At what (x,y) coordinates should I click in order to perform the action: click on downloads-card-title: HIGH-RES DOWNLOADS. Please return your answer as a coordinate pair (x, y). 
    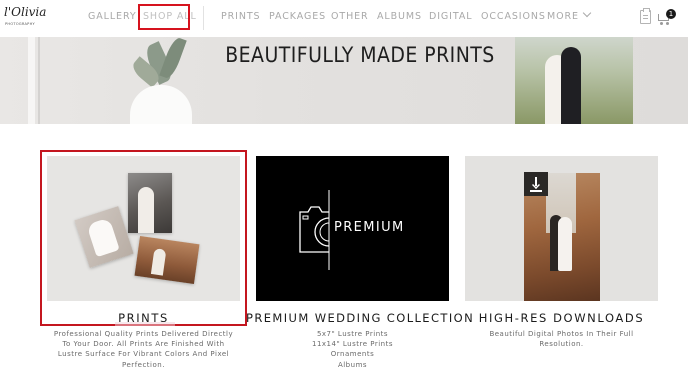
    Looking at the image, I should click on (561, 318).